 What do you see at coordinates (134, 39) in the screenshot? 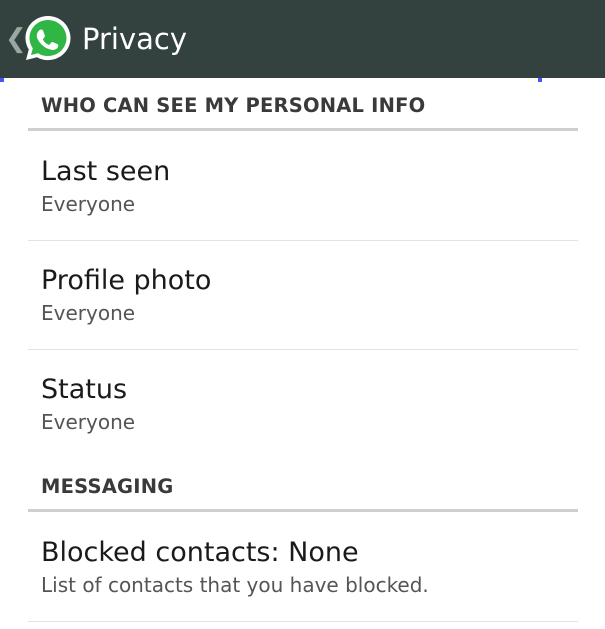
I see `screen-title: Privacy` at bounding box center [134, 39].